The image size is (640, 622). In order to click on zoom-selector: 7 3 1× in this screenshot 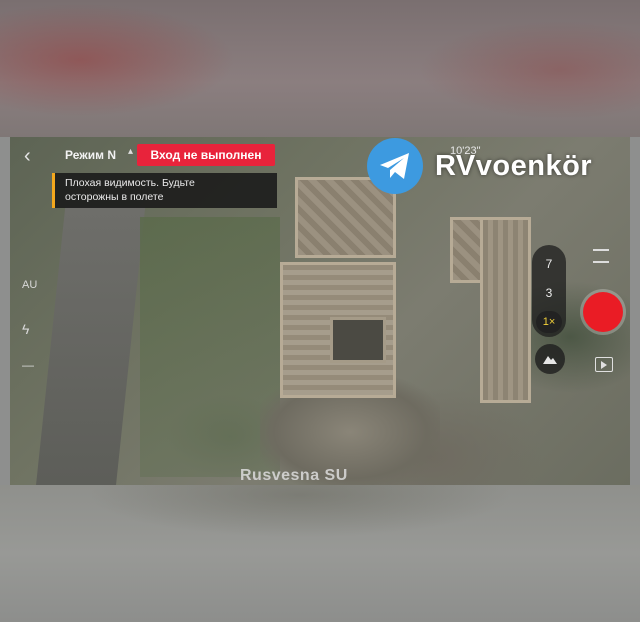, I will do `click(549, 291)`.